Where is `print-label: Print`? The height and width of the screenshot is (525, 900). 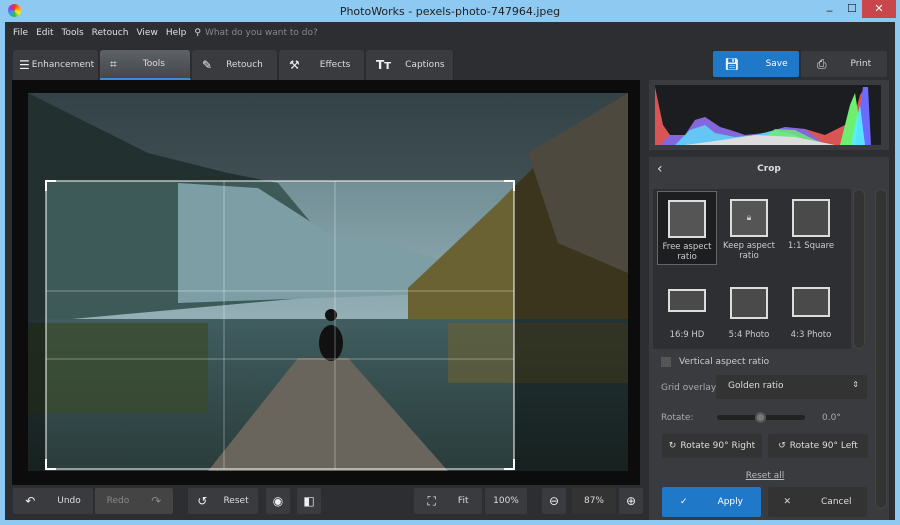
print-label: Print is located at coordinates (861, 64).